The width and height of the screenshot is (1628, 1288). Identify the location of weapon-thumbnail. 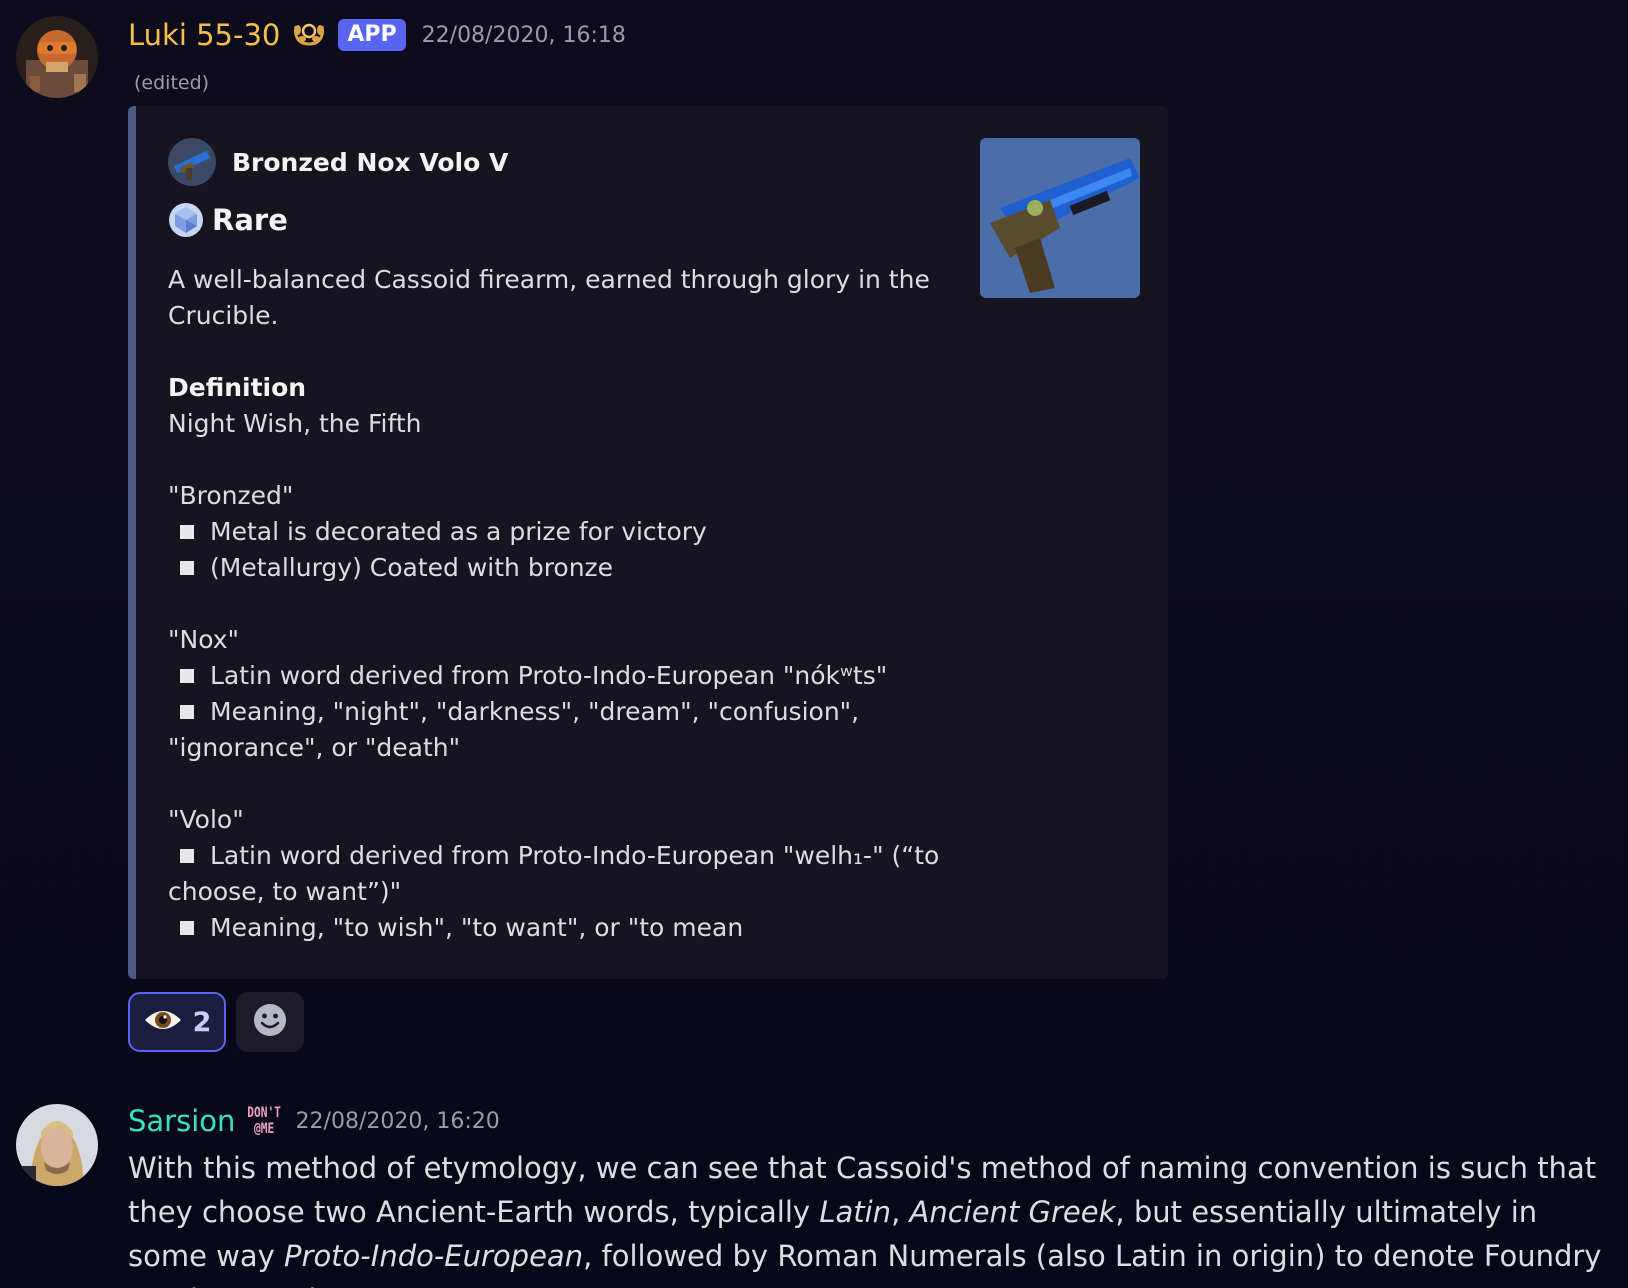
(1060, 218).